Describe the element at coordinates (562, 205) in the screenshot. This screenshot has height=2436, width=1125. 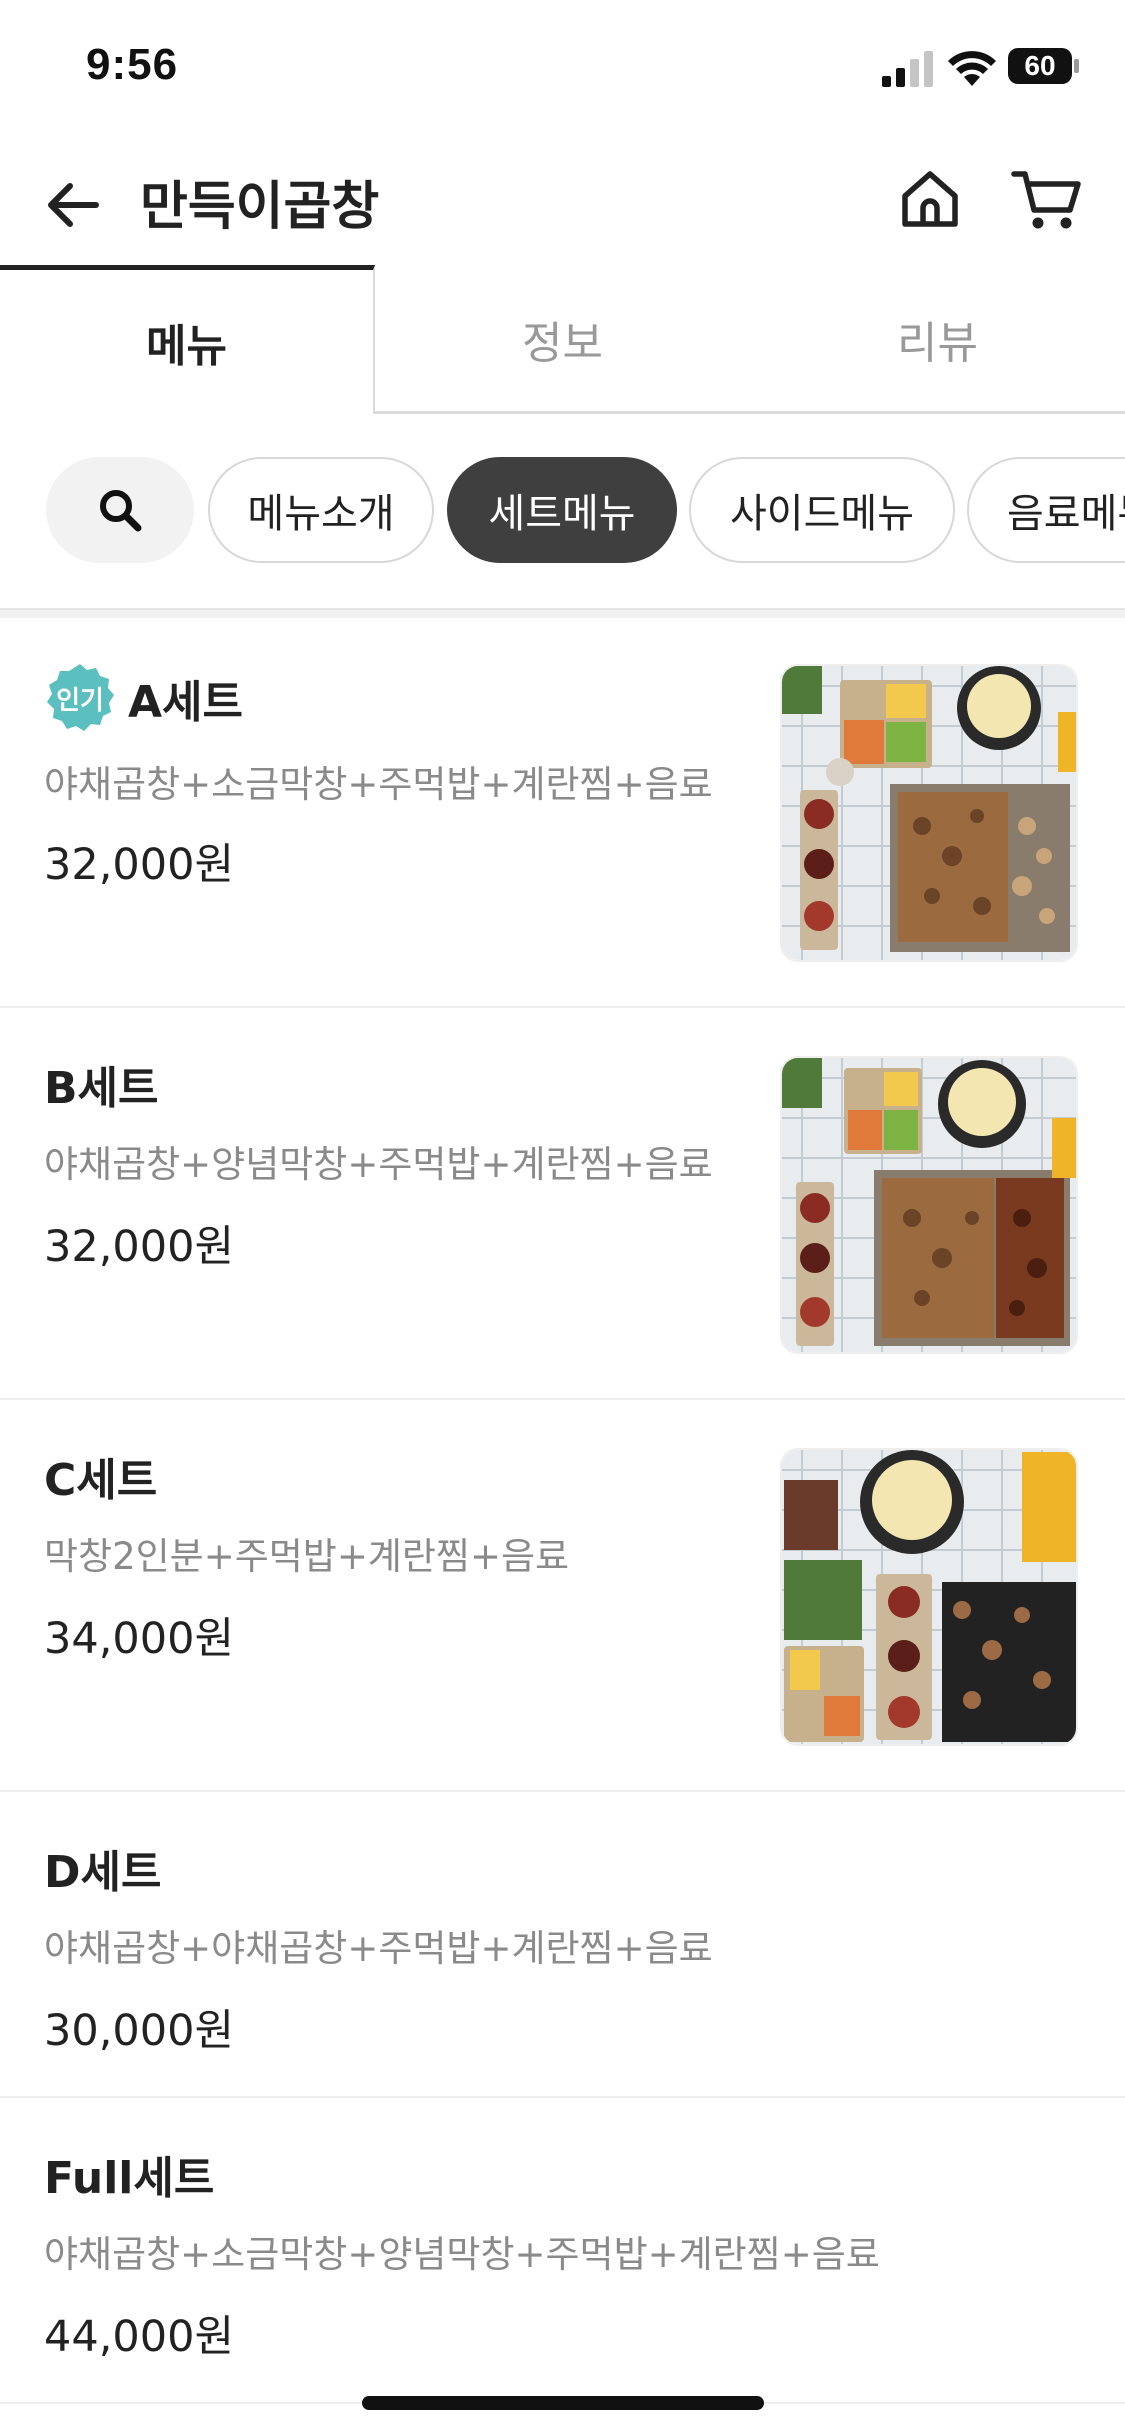
I see `app-header: 만득이곱창` at that location.